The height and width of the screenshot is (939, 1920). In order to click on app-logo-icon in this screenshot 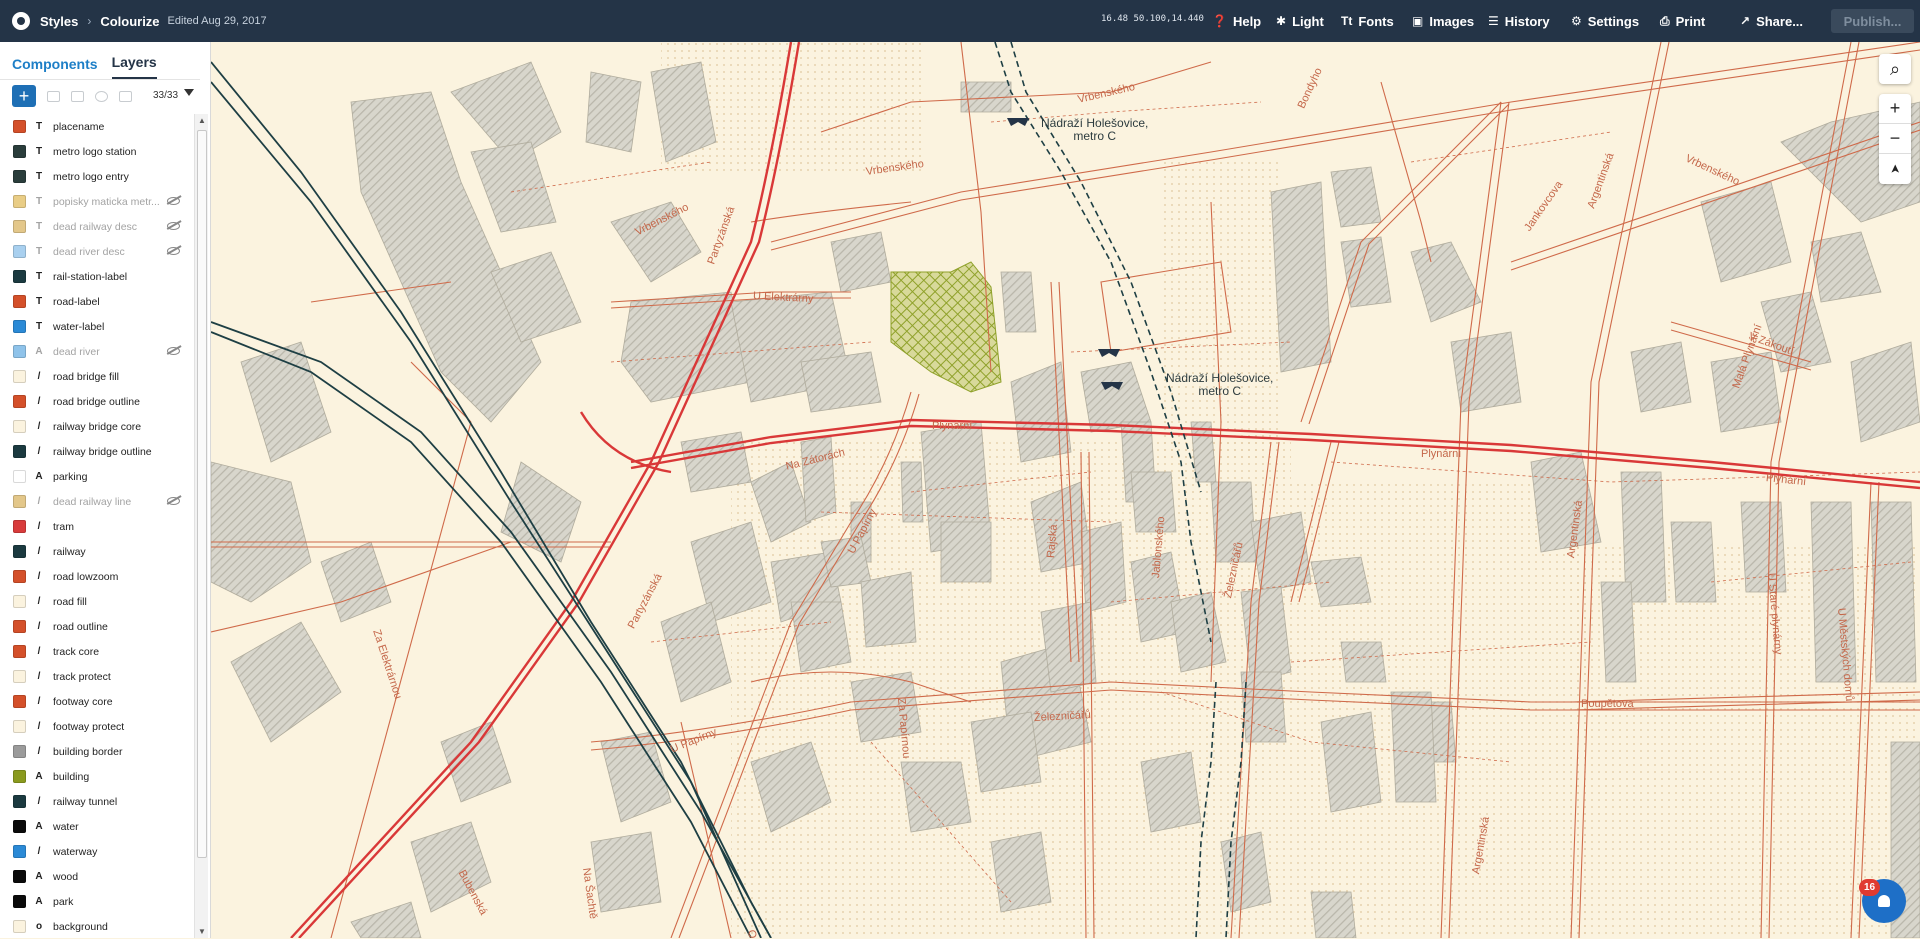, I will do `click(21, 21)`.